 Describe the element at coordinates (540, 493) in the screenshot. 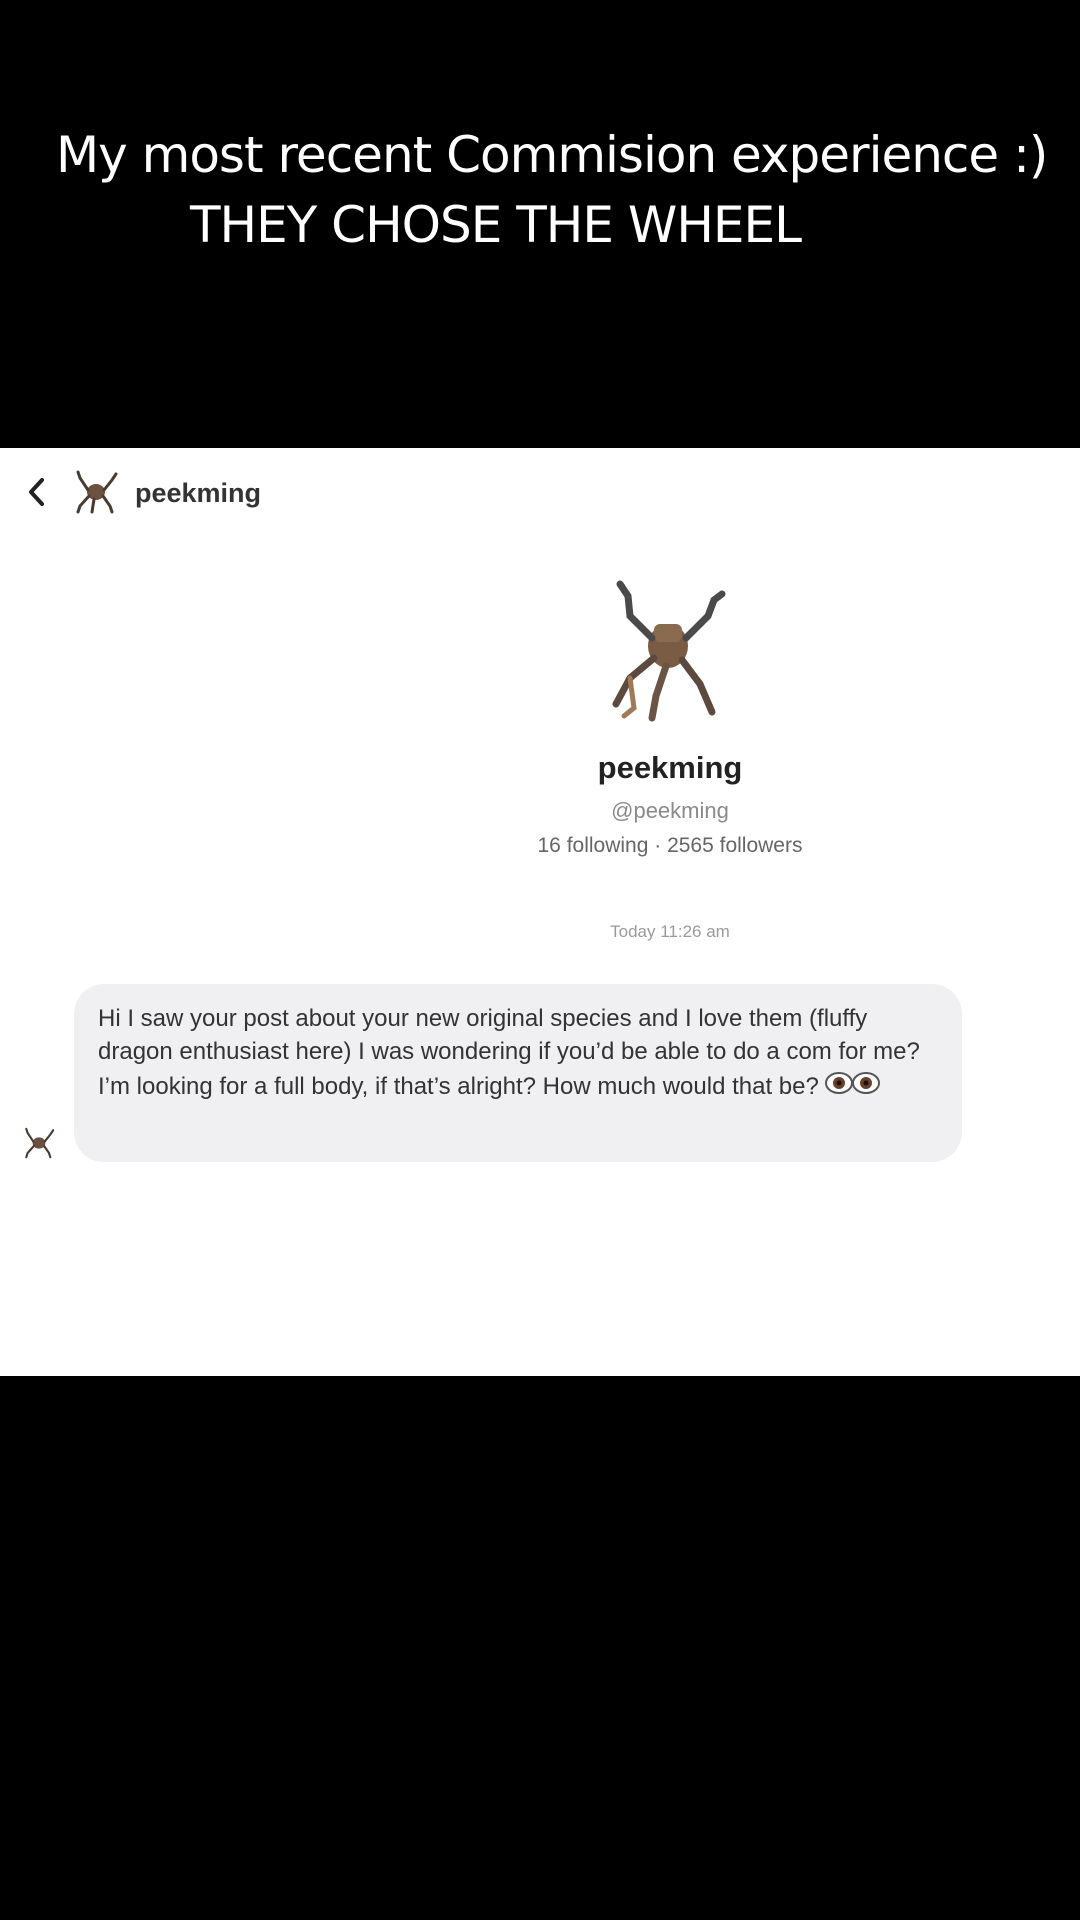

I see `chat-header: peekming` at that location.